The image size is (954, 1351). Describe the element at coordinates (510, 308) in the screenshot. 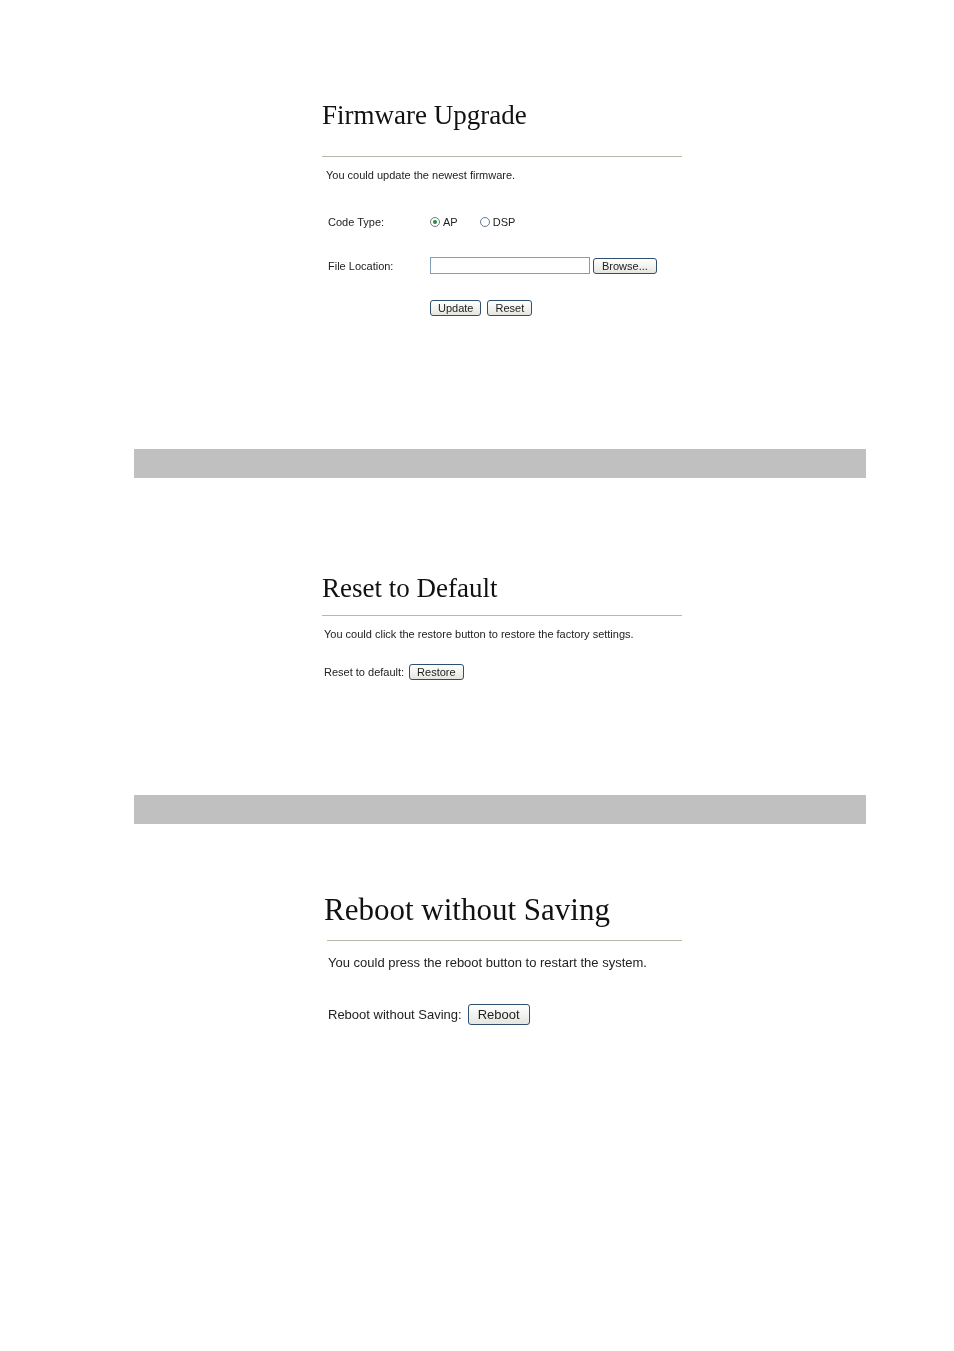

I see `reset-button: Reset` at that location.